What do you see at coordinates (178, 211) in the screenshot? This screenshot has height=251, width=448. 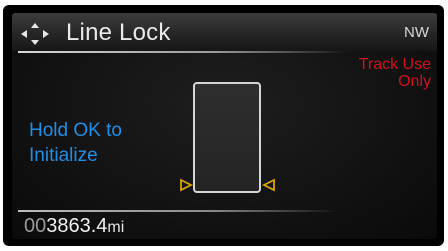 I see `footer-divider` at bounding box center [178, 211].